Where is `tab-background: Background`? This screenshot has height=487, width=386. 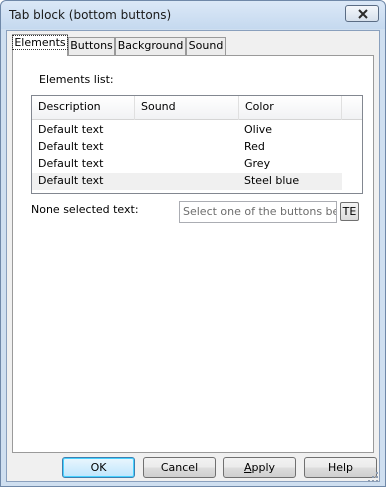
tab-background: Background is located at coordinates (150, 46).